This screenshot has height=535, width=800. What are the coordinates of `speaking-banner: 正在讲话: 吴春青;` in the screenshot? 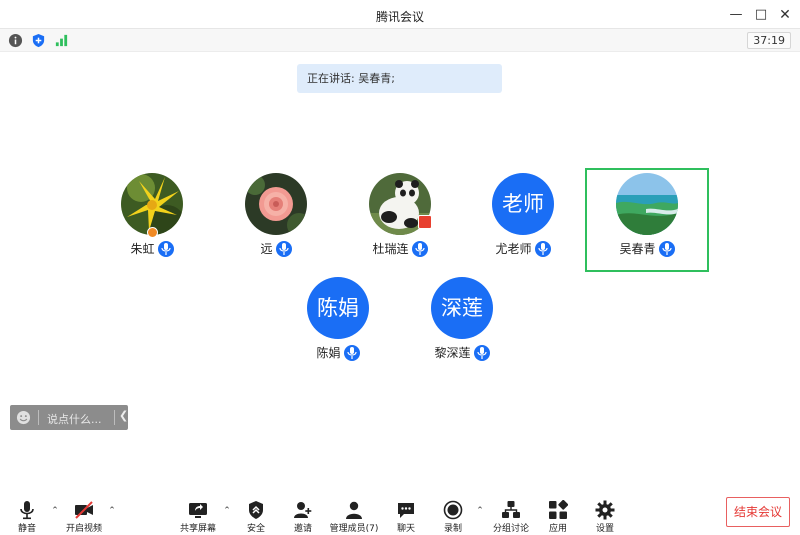 It's located at (399, 78).